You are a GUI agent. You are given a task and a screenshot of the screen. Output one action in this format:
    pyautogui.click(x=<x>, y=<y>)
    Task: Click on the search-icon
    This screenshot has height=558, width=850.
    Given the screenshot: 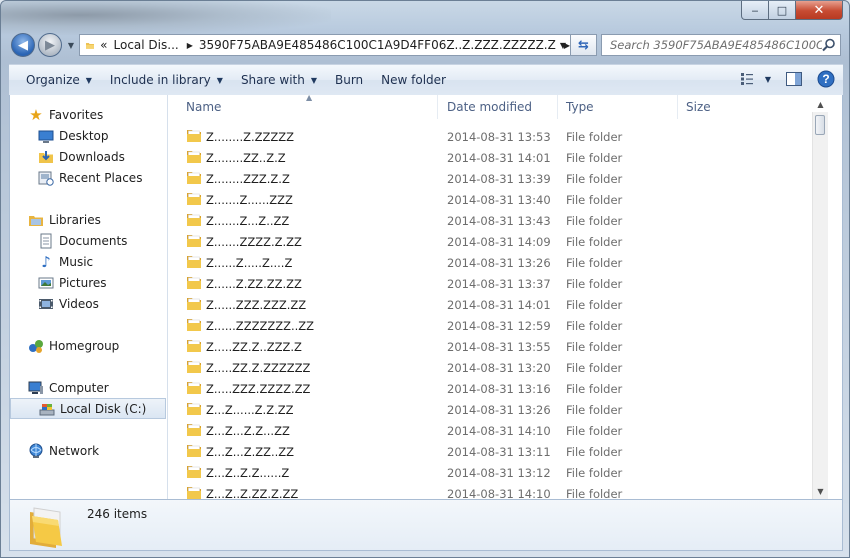 What is the action you would take?
    pyautogui.click(x=829, y=45)
    